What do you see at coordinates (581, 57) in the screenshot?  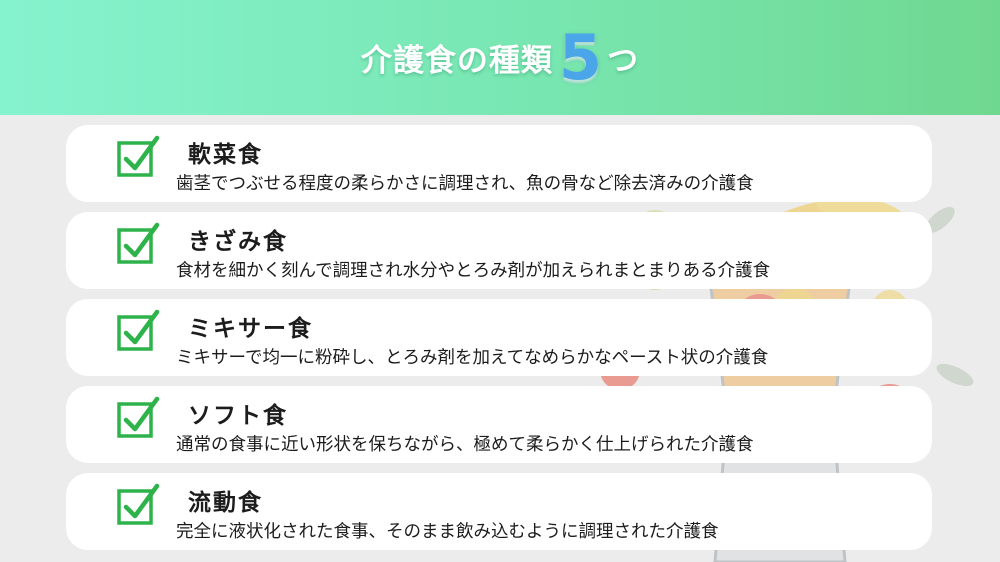 I see `title-number: 5` at bounding box center [581, 57].